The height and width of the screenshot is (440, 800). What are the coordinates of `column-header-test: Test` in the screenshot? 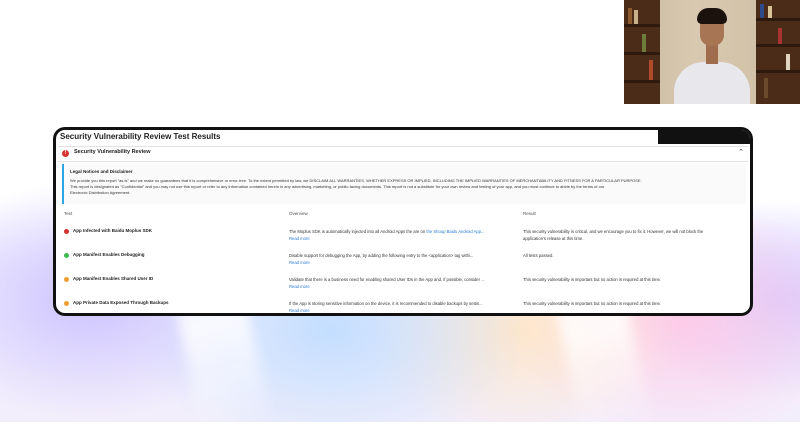 It's located at (68, 213).